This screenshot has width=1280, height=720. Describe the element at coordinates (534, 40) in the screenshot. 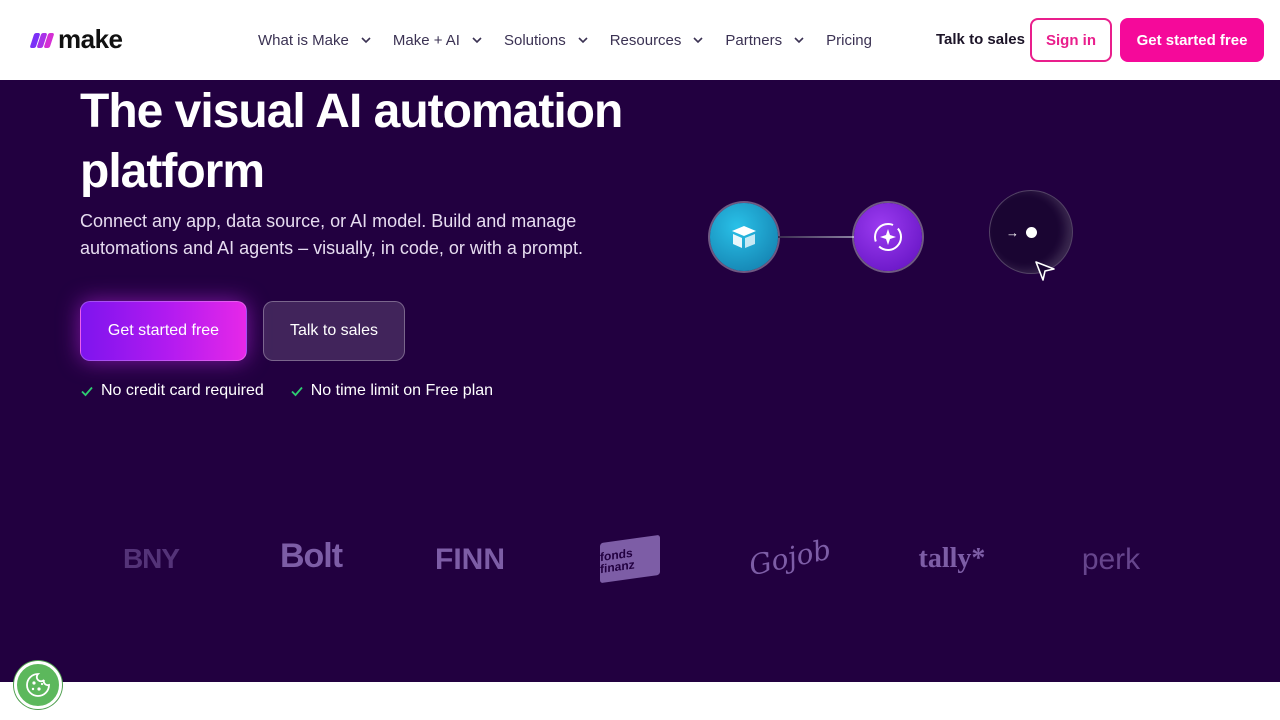

I see `nav-label: Solutions` at that location.